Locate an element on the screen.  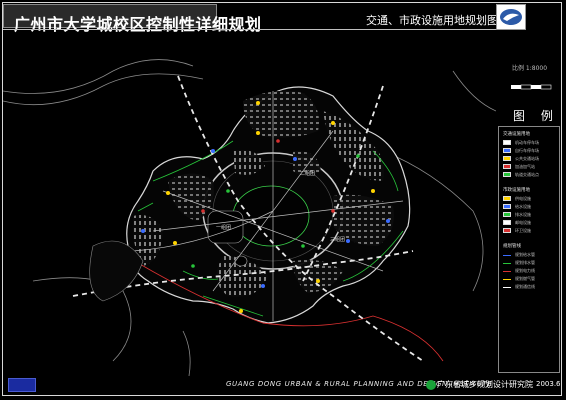
gas-station-icon is located at coordinates (507, 166).